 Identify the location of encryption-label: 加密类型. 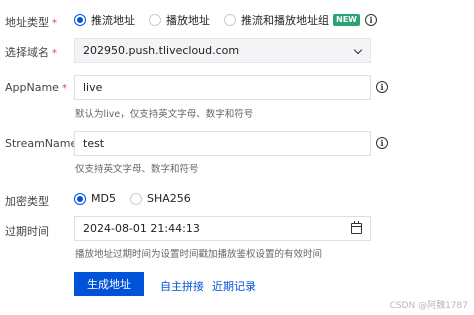
(27, 201).